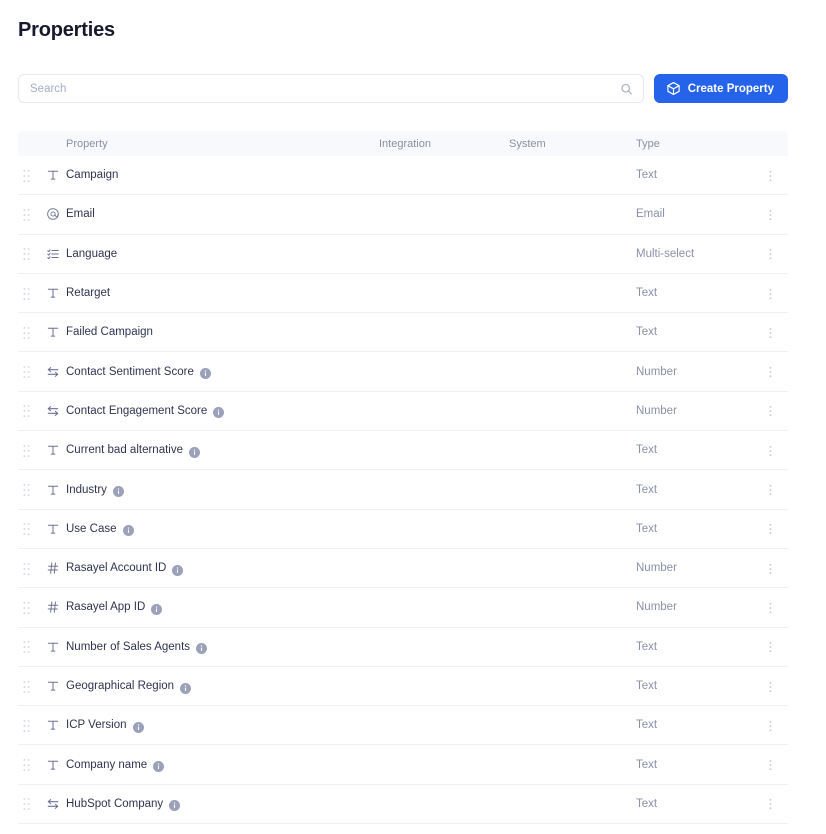  I want to click on table-row: Number of Sales Agents Text, so click(403, 647).